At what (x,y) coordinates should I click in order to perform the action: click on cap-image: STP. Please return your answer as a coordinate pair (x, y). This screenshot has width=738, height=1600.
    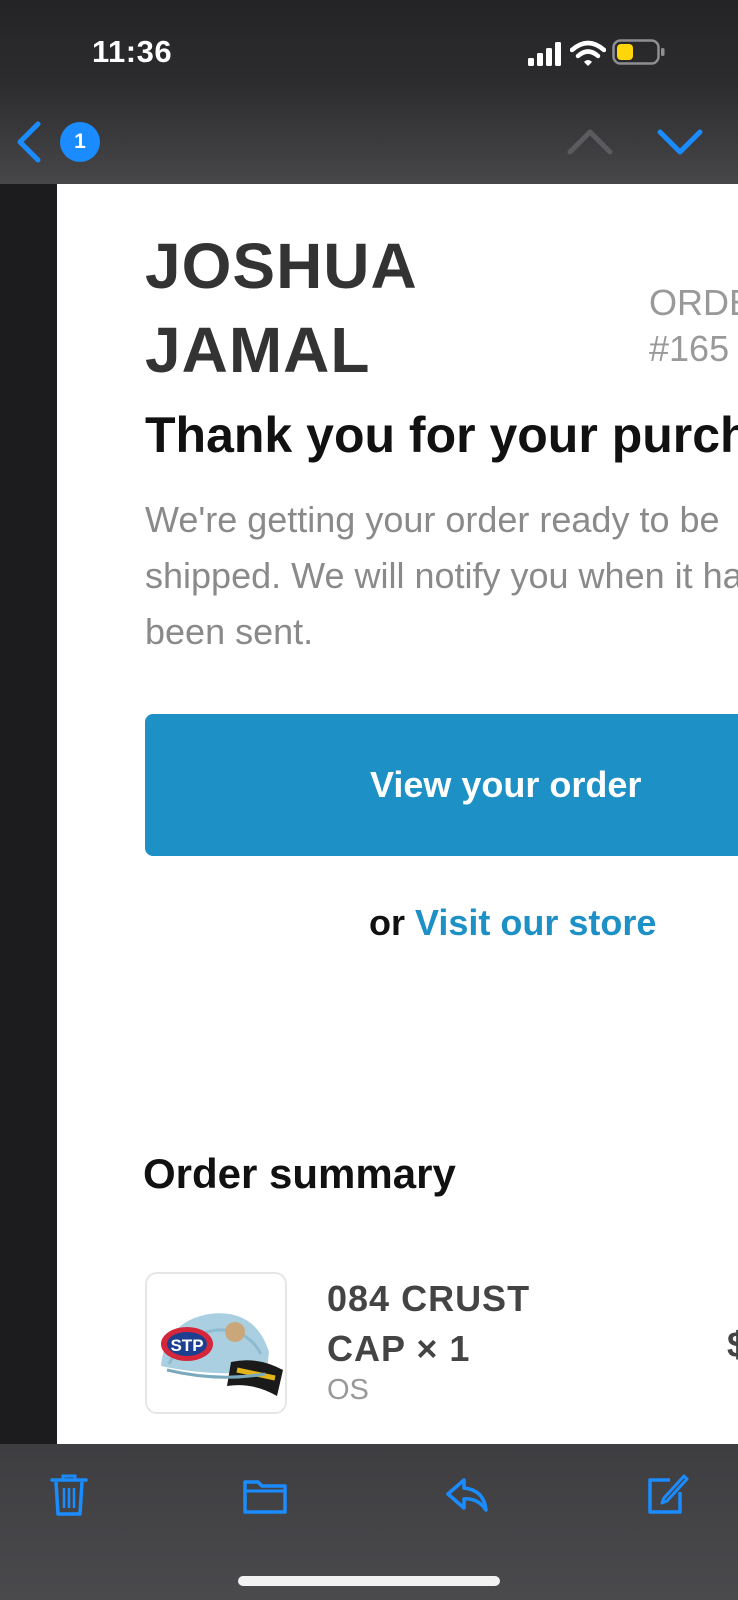
    Looking at the image, I should click on (222, 1354).